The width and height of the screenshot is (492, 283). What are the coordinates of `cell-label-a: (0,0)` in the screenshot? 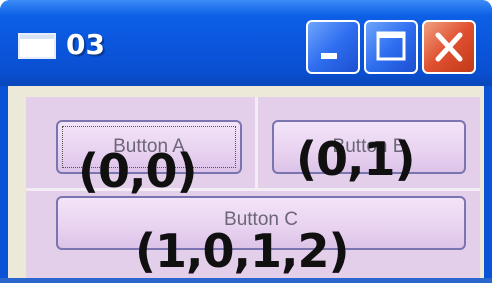 It's located at (138, 171).